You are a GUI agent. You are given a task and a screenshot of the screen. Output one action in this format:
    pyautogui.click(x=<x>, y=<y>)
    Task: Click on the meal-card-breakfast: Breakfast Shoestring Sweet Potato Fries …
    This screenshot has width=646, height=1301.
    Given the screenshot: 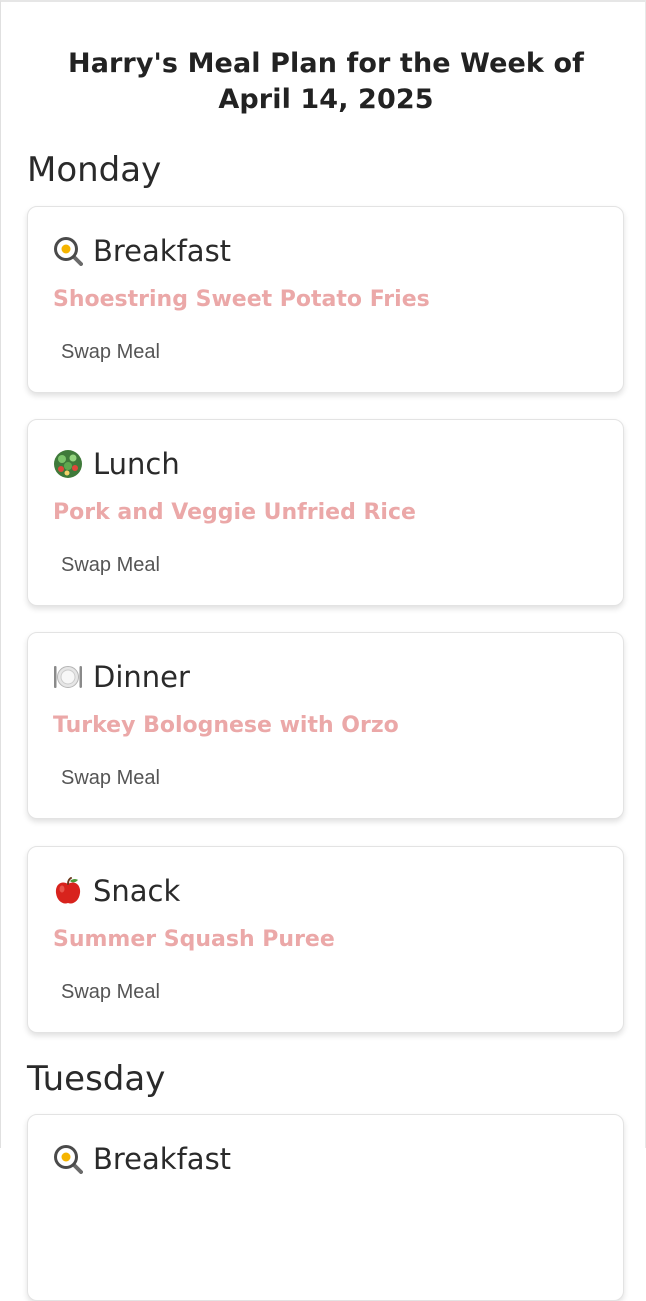 What is the action you would take?
    pyautogui.click(x=325, y=299)
    